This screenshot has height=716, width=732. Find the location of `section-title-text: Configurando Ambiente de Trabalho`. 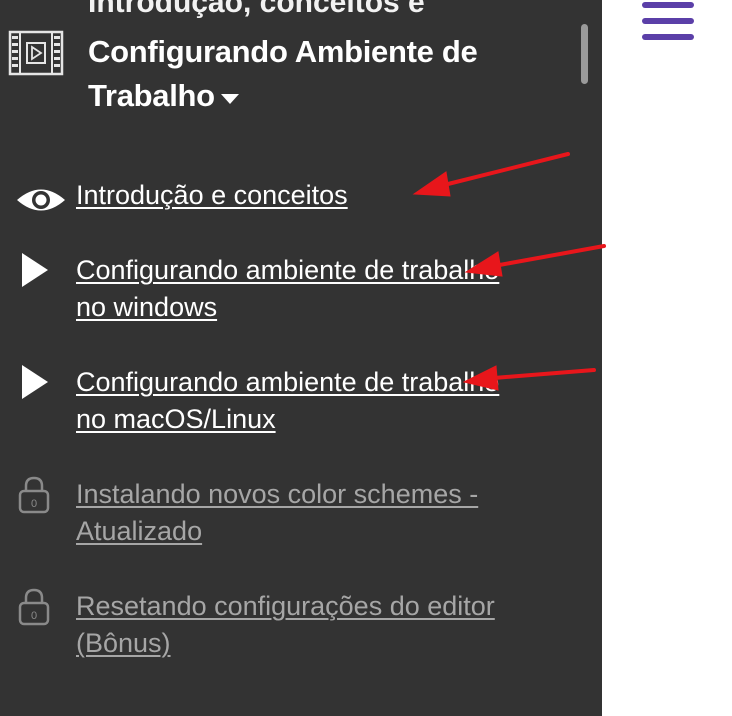

section-title-text: Configurando Ambiente de Trabalho is located at coordinates (283, 73).